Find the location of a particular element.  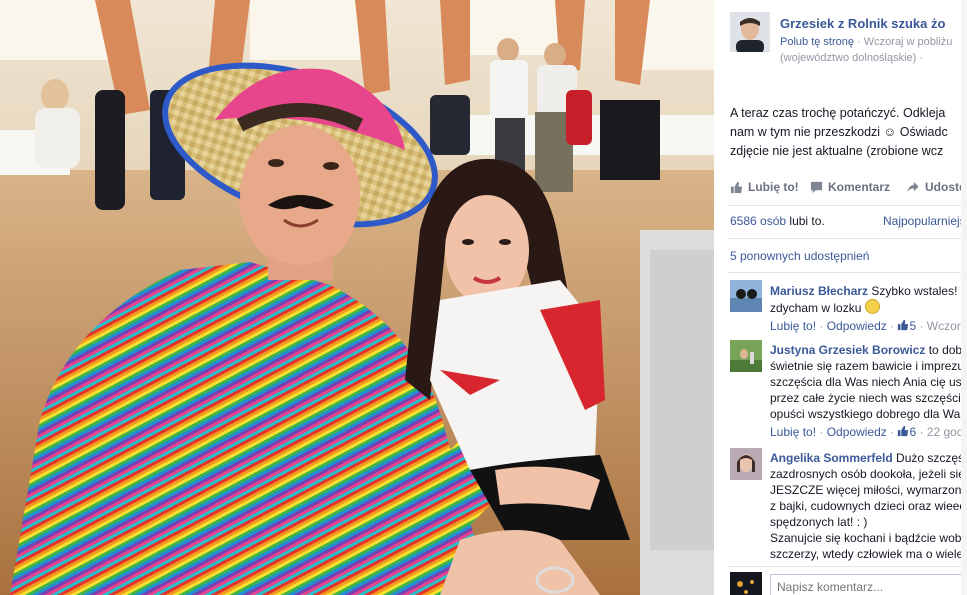

comment-button: Komentarz is located at coordinates (850, 187).